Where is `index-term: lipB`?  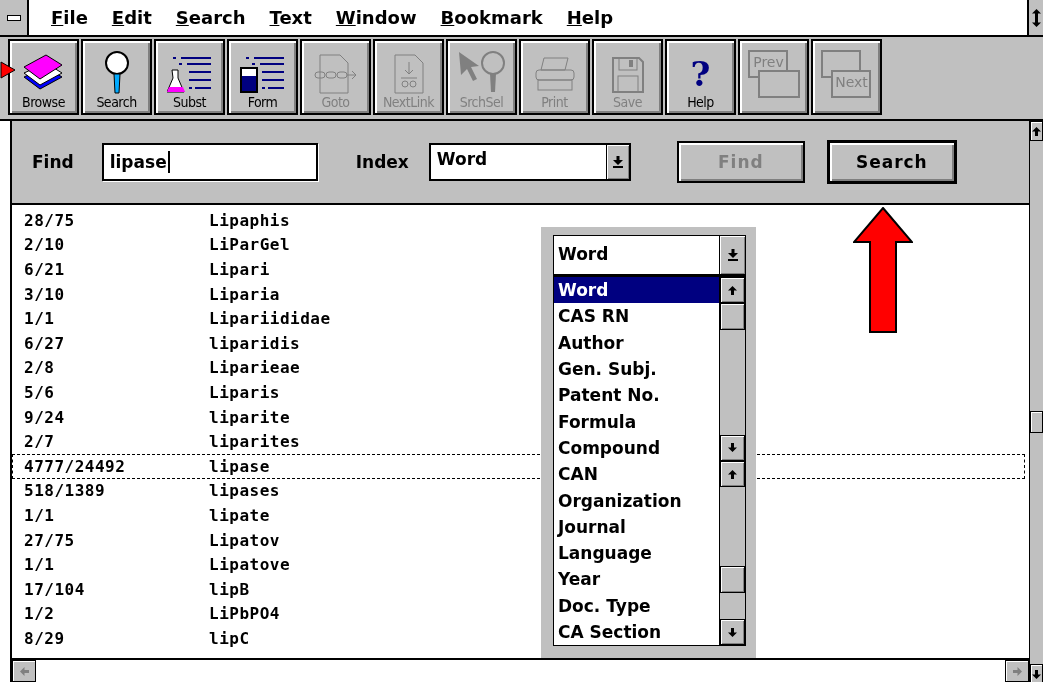
index-term: lipB is located at coordinates (229, 589).